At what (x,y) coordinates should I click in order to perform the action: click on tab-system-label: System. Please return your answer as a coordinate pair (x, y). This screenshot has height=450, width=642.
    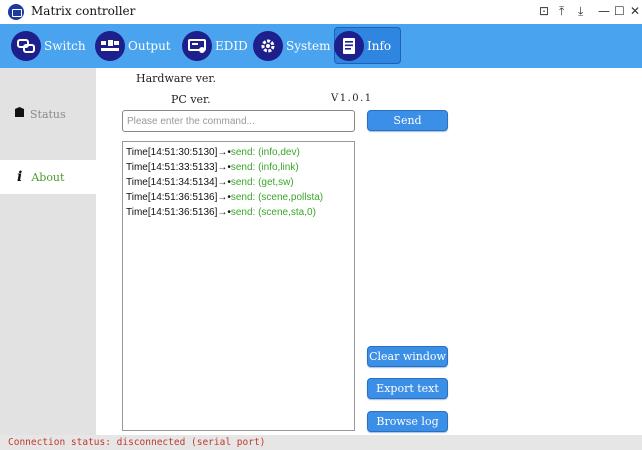
    Looking at the image, I should click on (308, 45).